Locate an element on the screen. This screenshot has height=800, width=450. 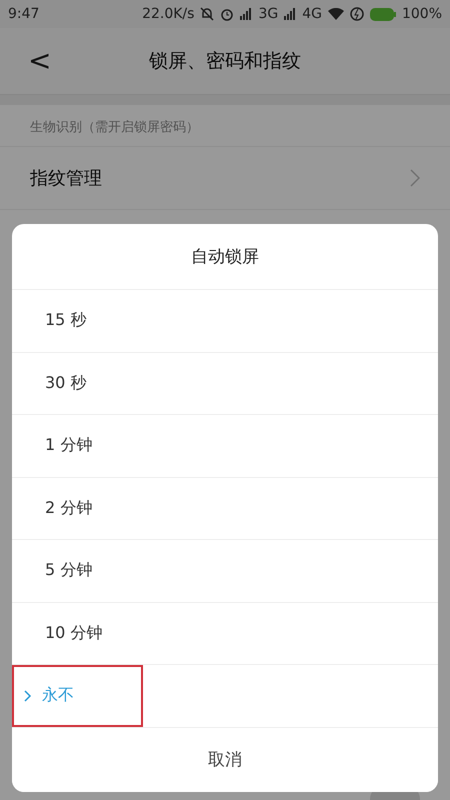
option-item: 5 分钟 is located at coordinates (225, 571).